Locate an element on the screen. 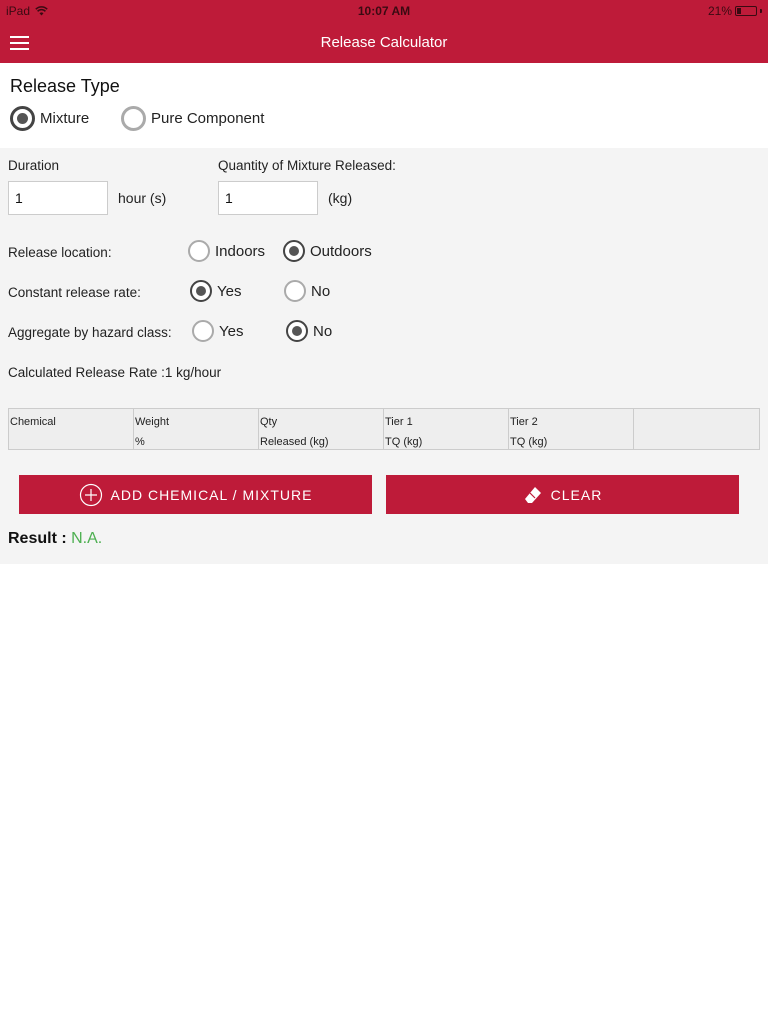  column-header: Qty Released (kg) is located at coordinates (321, 429).